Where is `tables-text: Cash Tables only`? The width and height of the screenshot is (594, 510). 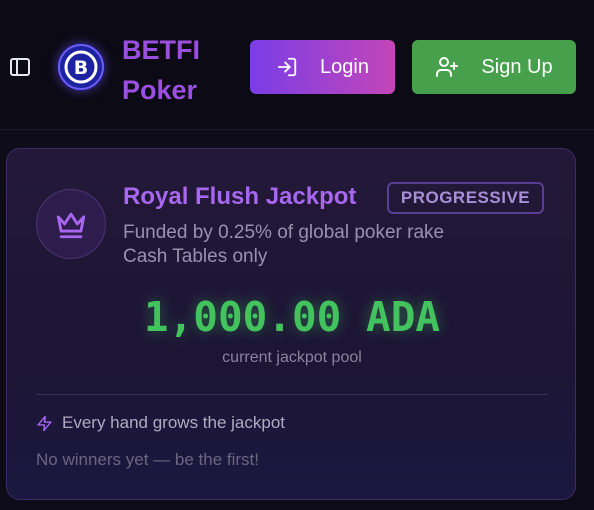 tables-text: Cash Tables only is located at coordinates (195, 256).